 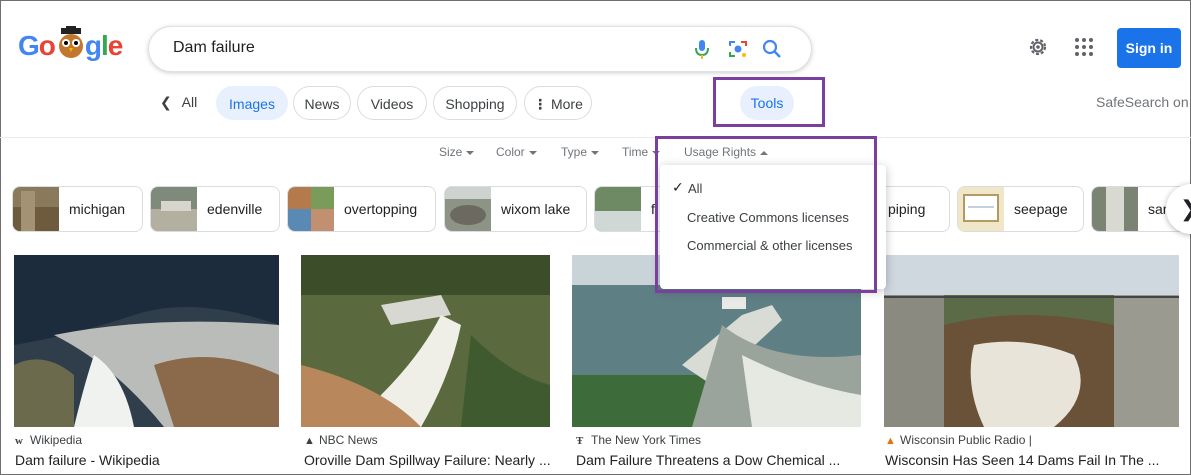 What do you see at coordinates (566, 104) in the screenshot?
I see `tab-more-label: More` at bounding box center [566, 104].